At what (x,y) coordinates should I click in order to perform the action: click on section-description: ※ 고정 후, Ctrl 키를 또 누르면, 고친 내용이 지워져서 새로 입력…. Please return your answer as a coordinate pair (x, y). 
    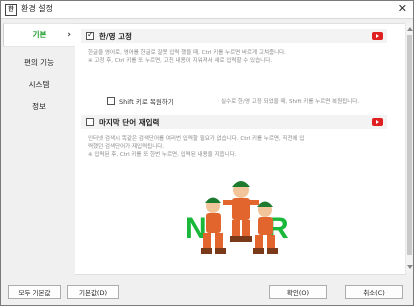
    Looking at the image, I should click on (180, 61).